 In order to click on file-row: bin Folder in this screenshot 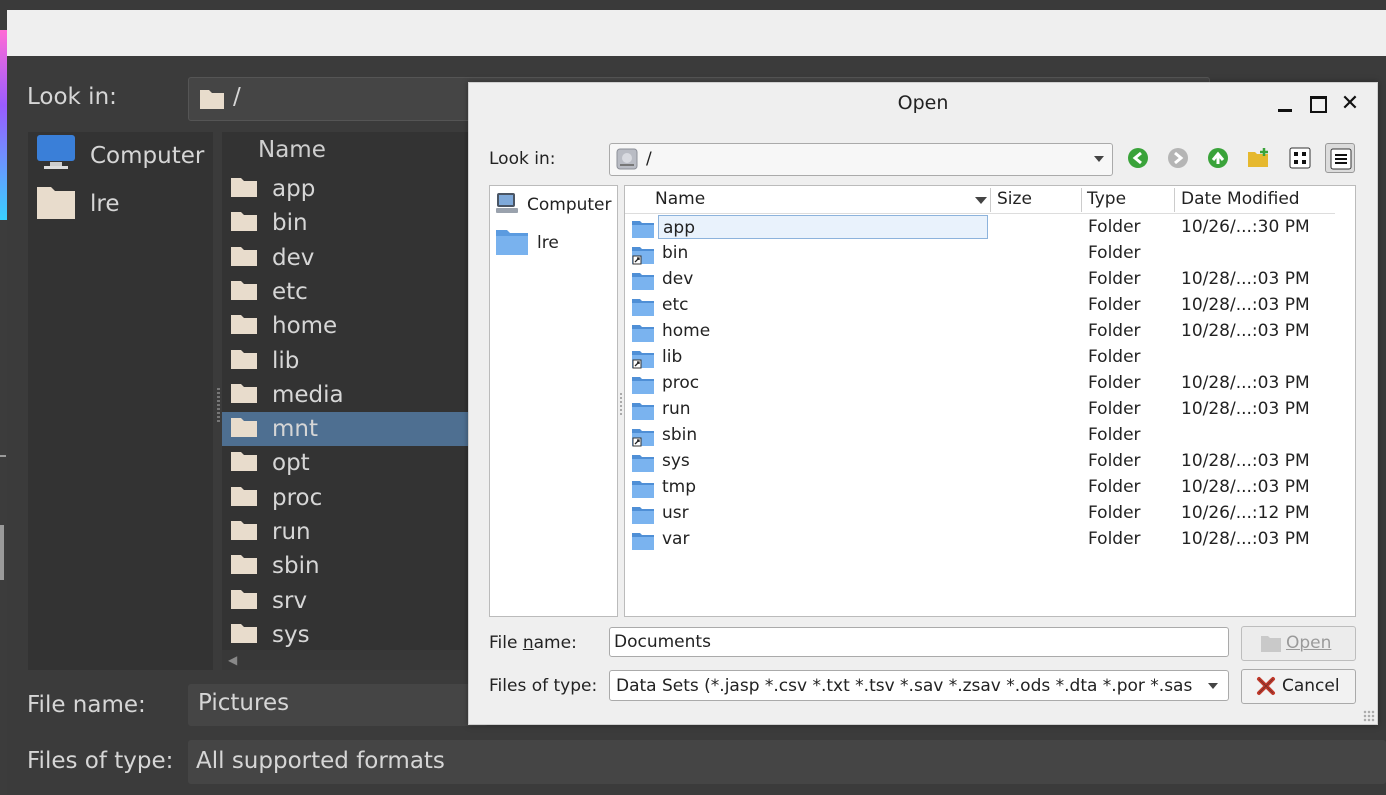, I will do `click(980, 254)`.